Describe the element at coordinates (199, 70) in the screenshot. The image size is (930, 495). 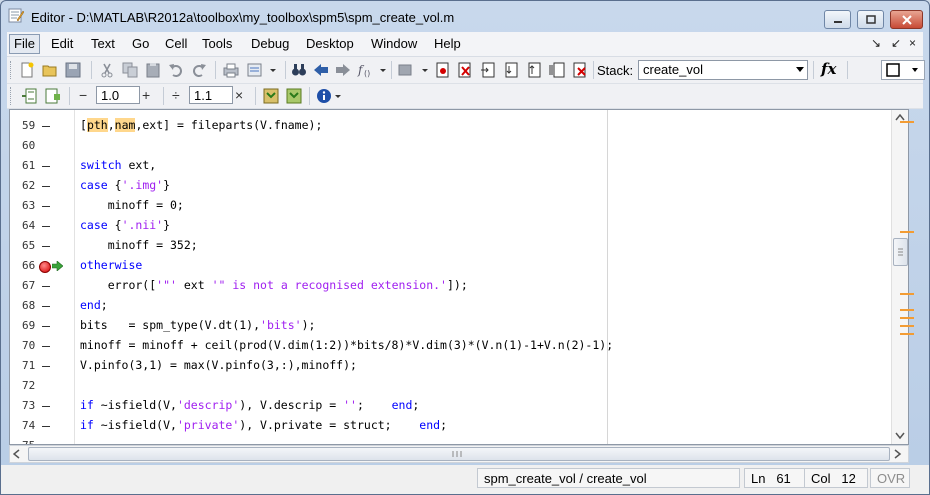
I see `redo-icon` at that location.